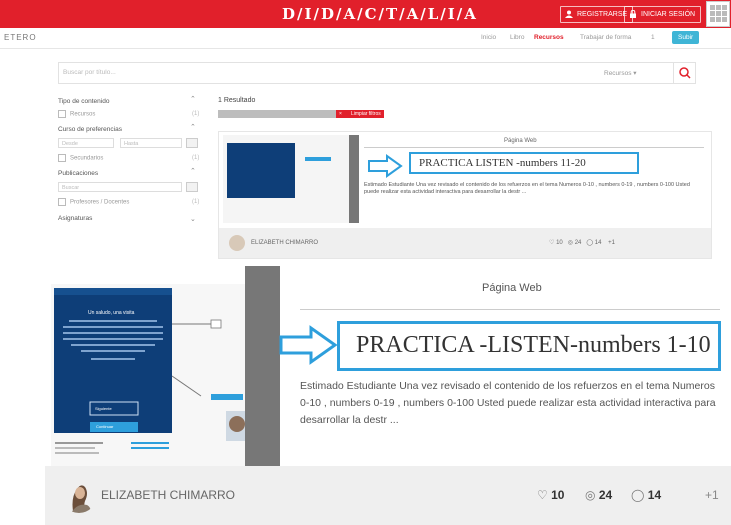 This screenshot has height=525, width=731. What do you see at coordinates (488, 37) in the screenshot?
I see `nav-link-inicio: Inicio` at bounding box center [488, 37].